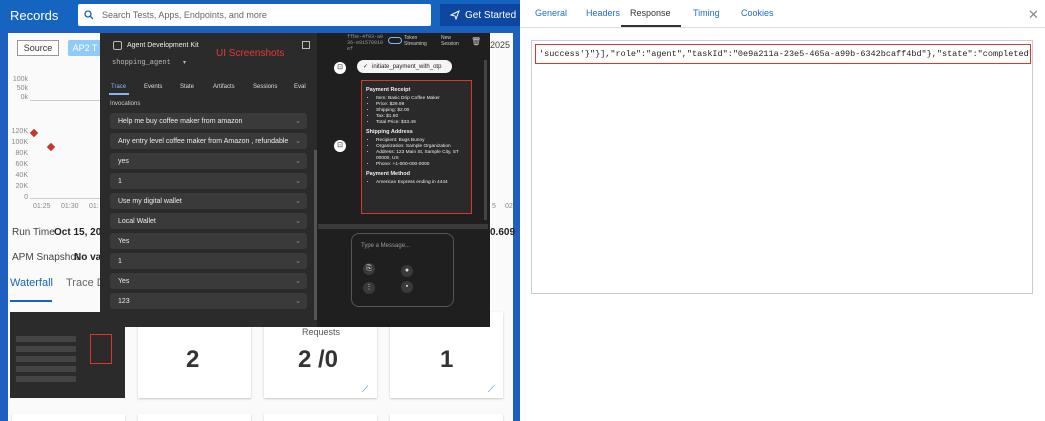 This screenshot has width=1045, height=421. What do you see at coordinates (185, 63) in the screenshot?
I see `chevron-down-icon: ▾` at bounding box center [185, 63].